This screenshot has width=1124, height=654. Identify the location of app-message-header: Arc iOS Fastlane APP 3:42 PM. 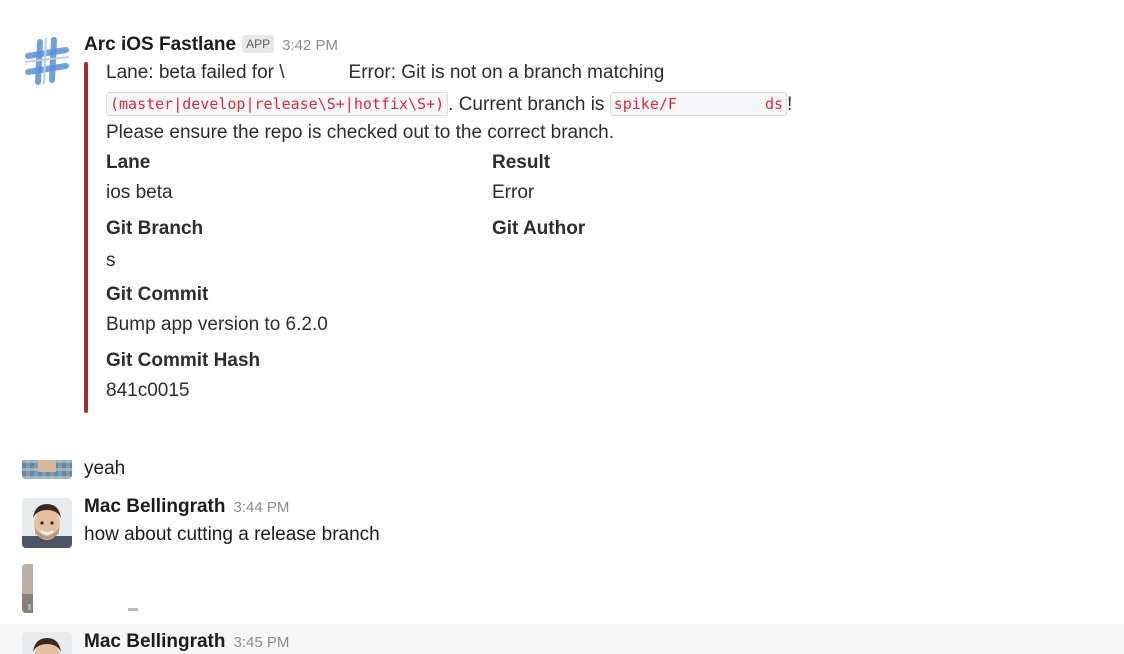
(211, 47).